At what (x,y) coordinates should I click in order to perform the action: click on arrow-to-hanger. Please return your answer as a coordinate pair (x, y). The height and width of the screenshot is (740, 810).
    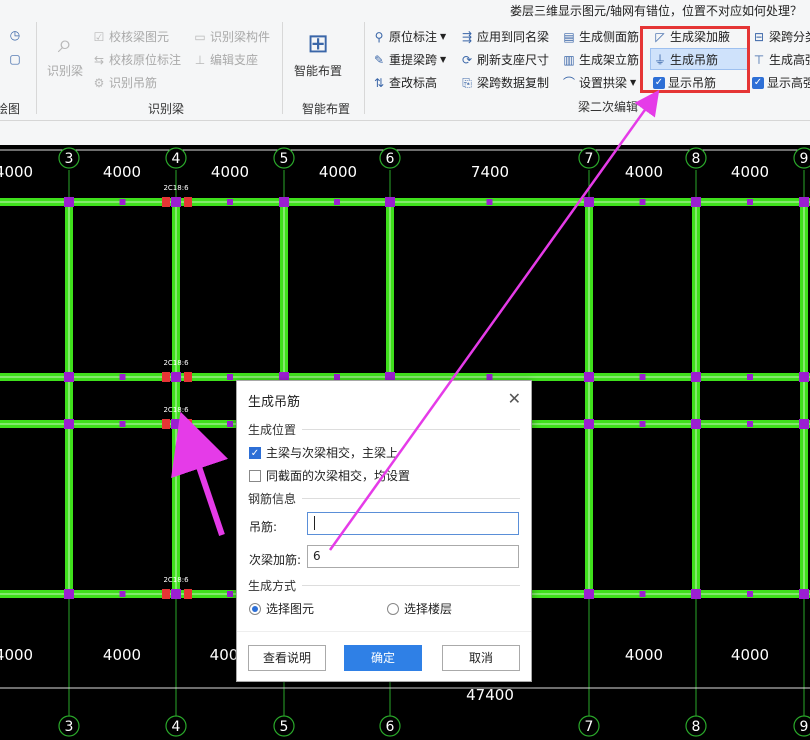
    Looking at the image, I should click on (200, 473).